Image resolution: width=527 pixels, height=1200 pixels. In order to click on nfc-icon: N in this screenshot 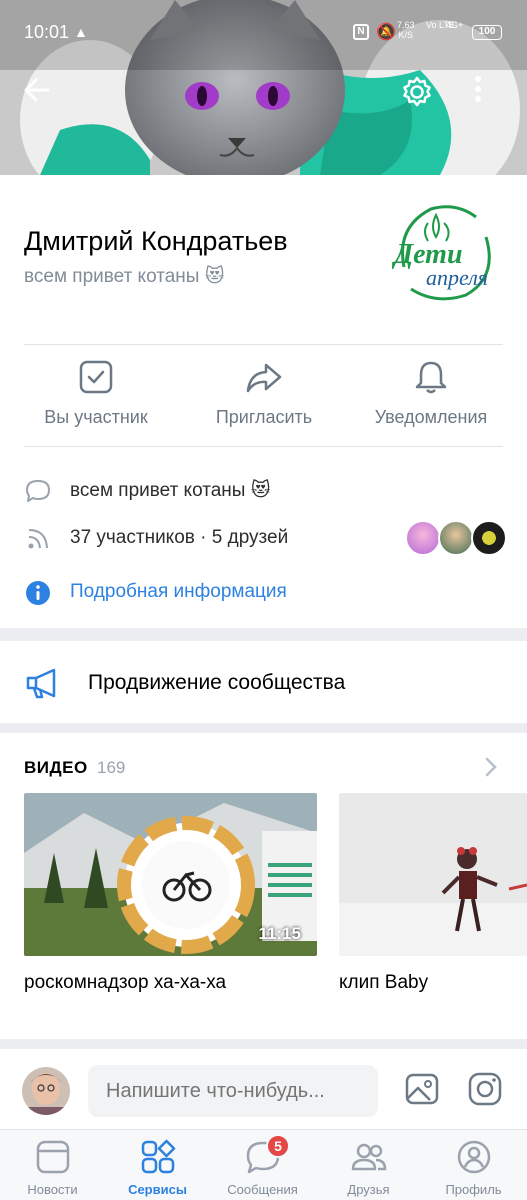, I will do `click(361, 32)`.